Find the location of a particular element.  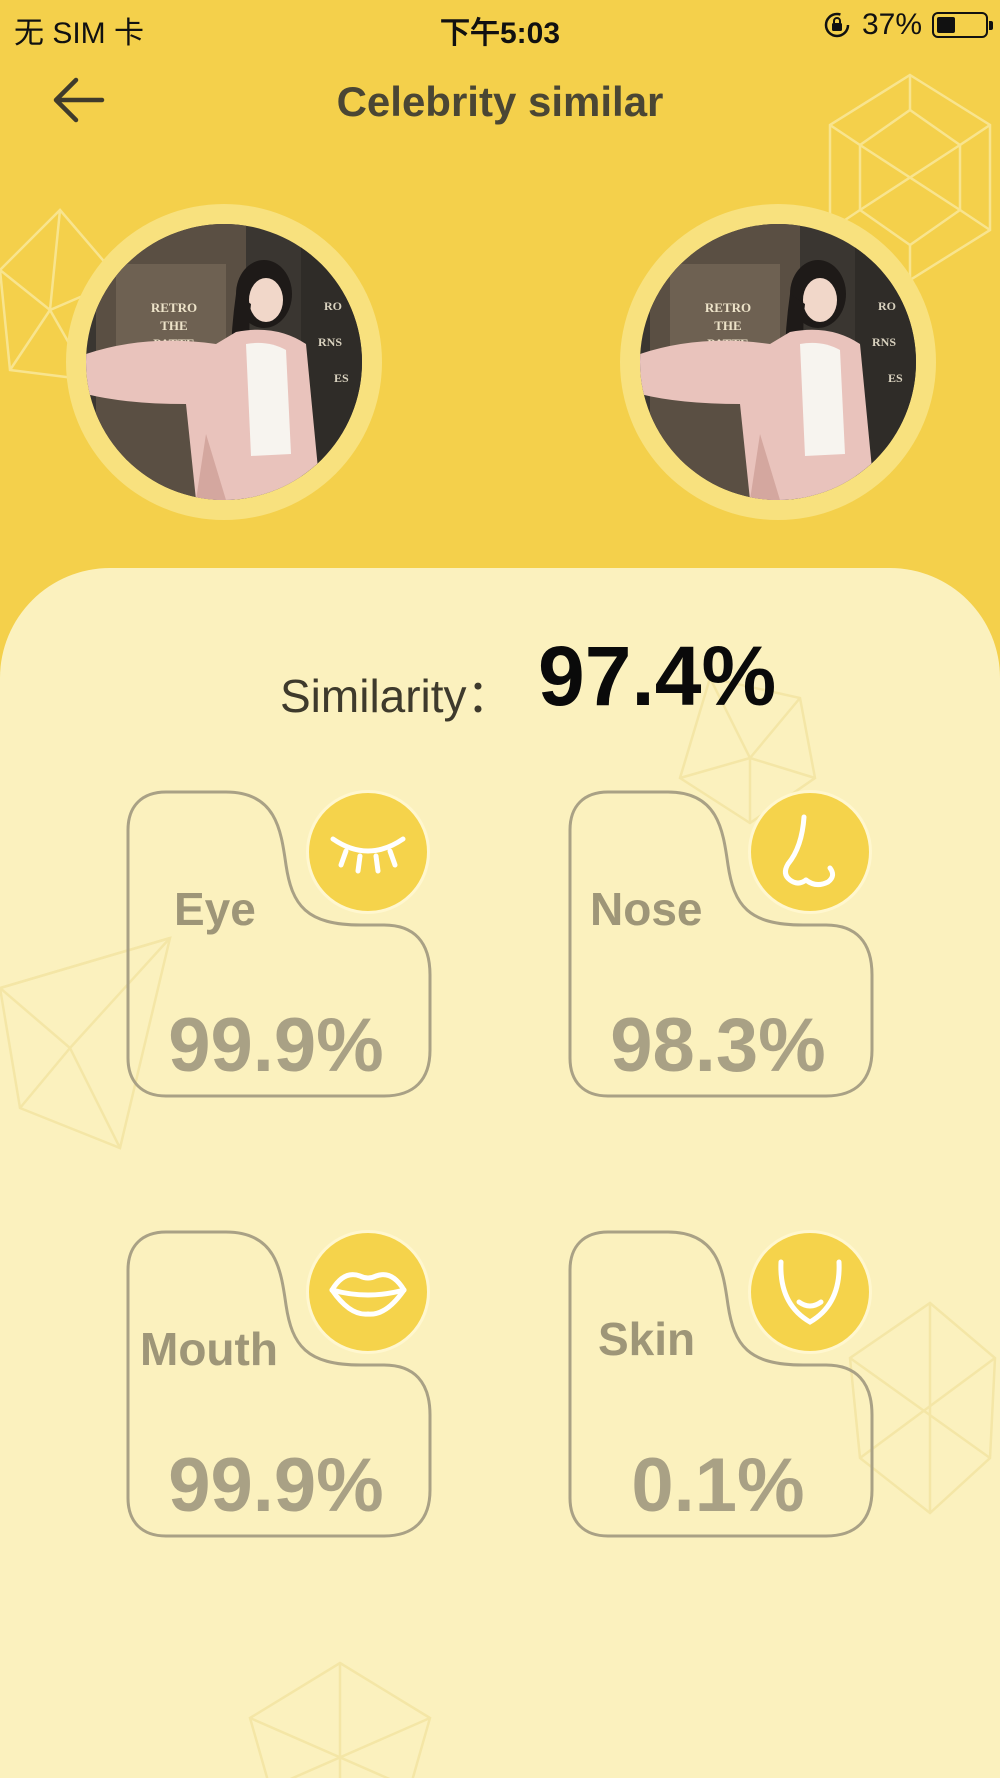

skin-icon-badge is located at coordinates (810, 1292).